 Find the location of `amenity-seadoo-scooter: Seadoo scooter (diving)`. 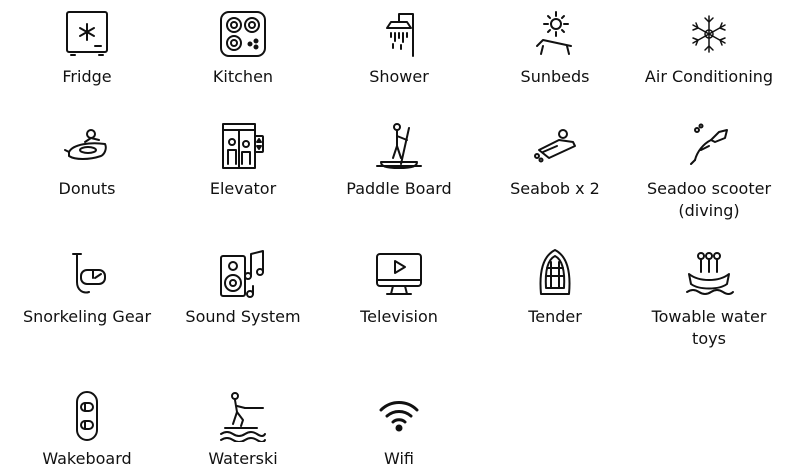

amenity-seadoo-scooter: Seadoo scooter (diving) is located at coordinates (709, 171).